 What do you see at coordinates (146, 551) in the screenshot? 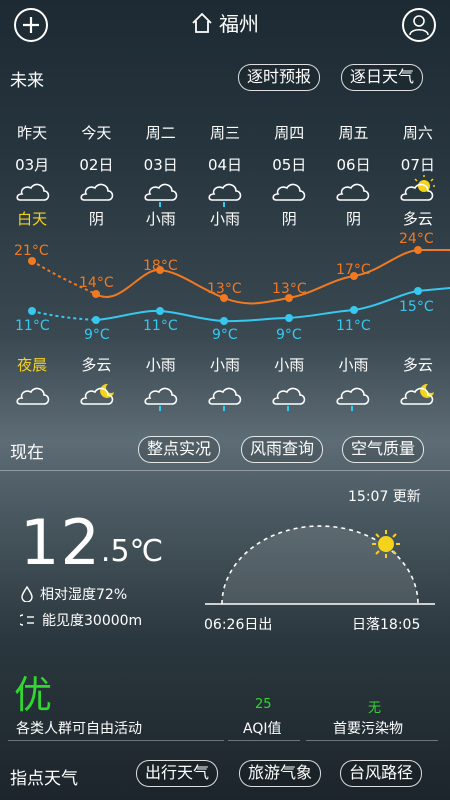
I see `temp-unit: ℃` at bounding box center [146, 551].